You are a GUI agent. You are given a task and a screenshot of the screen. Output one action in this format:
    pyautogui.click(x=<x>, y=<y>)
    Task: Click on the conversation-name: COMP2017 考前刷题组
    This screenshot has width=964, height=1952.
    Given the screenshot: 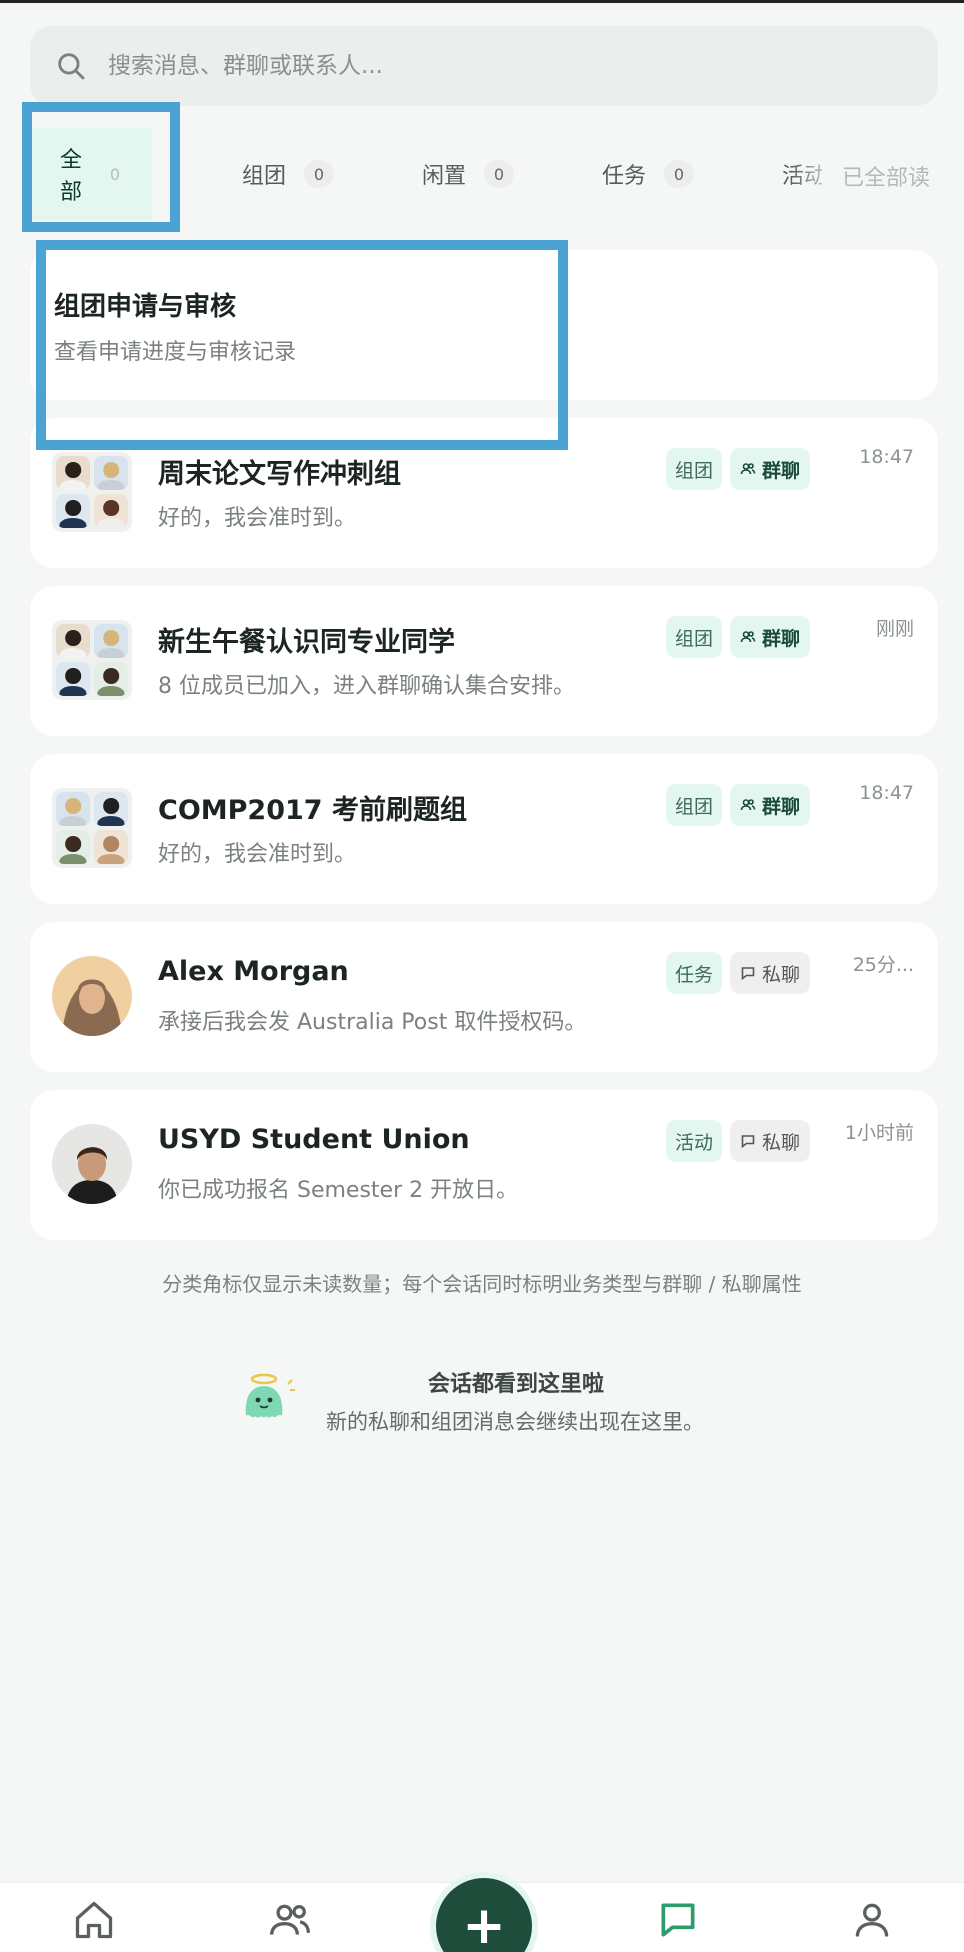 What is the action you would take?
    pyautogui.click(x=312, y=810)
    